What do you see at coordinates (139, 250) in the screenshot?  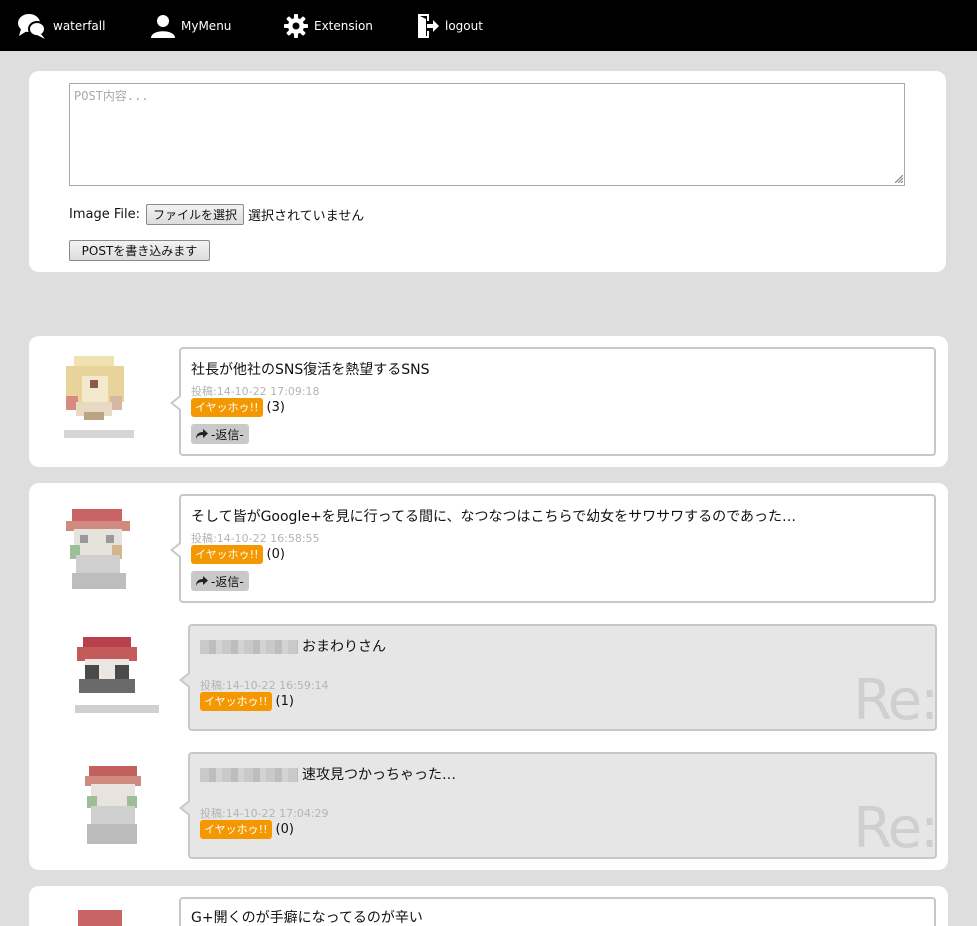 I see `submit-post-button: POSTを書き込みます` at bounding box center [139, 250].